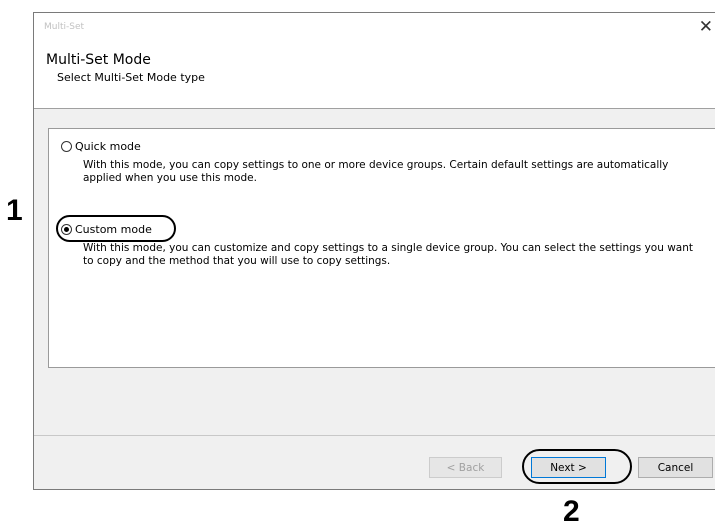 The image size is (715, 529). I want to click on callout-step-2: 2, so click(571, 511).